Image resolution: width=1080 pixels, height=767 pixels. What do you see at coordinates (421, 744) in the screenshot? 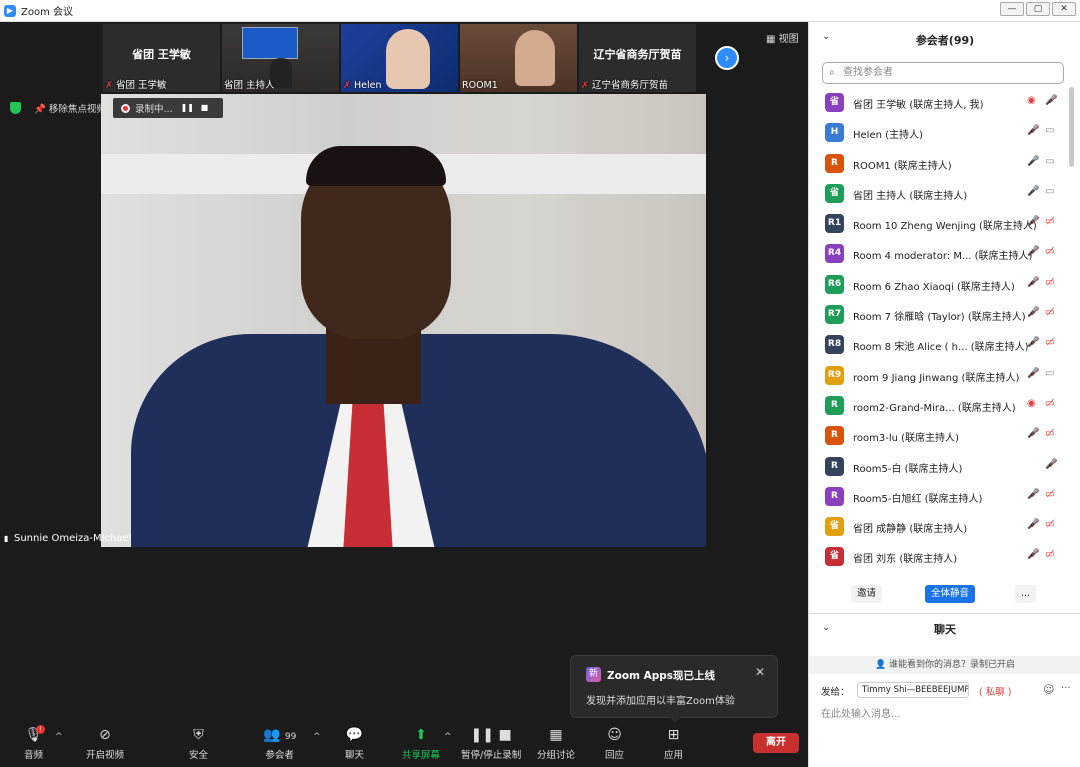
I see `share-screen-button: ⬆ 共享屏幕` at bounding box center [421, 744].